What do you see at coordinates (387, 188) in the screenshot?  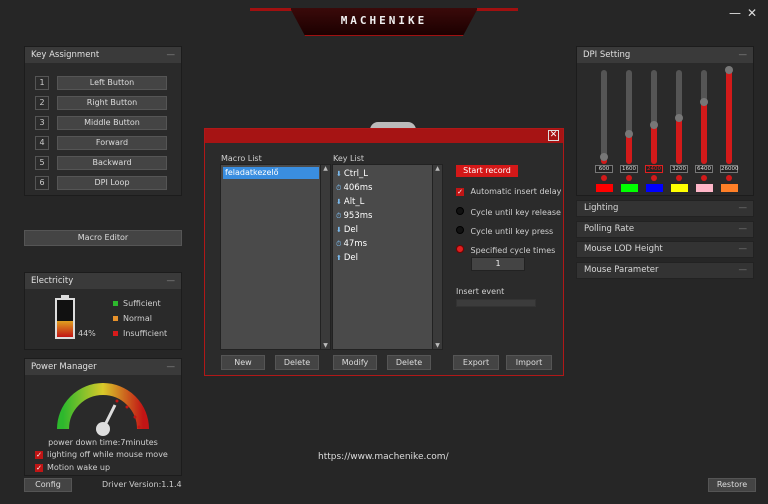 I see `key-list-item: ⏱ 406ms` at bounding box center [387, 188].